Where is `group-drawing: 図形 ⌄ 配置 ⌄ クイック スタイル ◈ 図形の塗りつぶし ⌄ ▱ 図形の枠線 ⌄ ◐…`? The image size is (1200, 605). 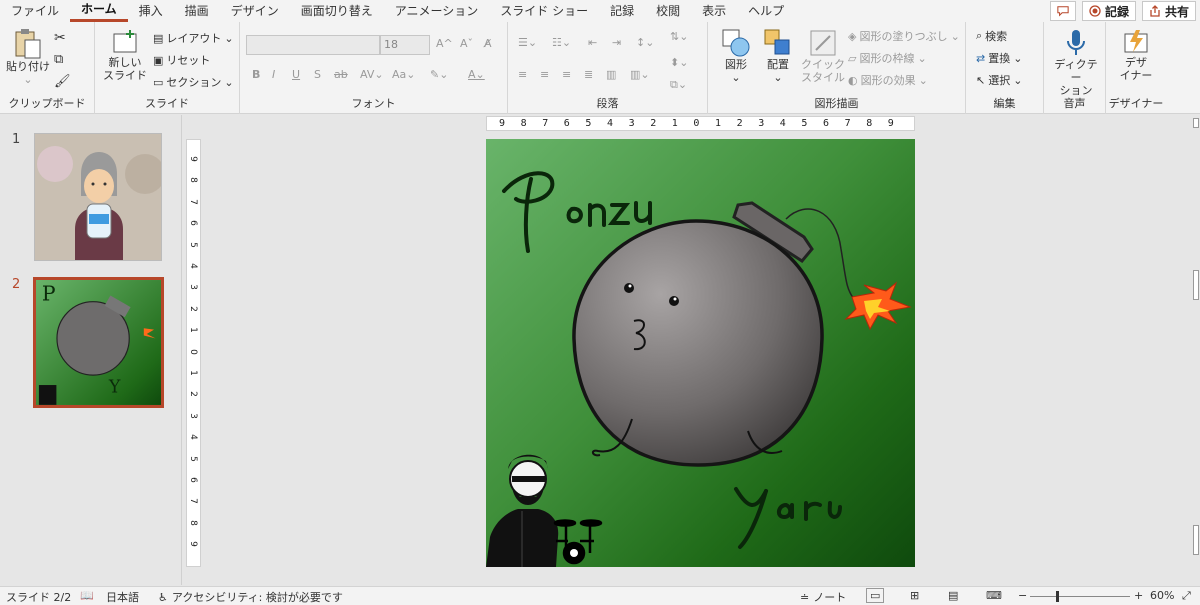
group-drawing: 図形 ⌄ 配置 ⌄ クイック スタイル ◈ 図形の塗りつぶし ⌄ ▱ 図形の枠線 ⌄ ◐… is located at coordinates (837, 68).